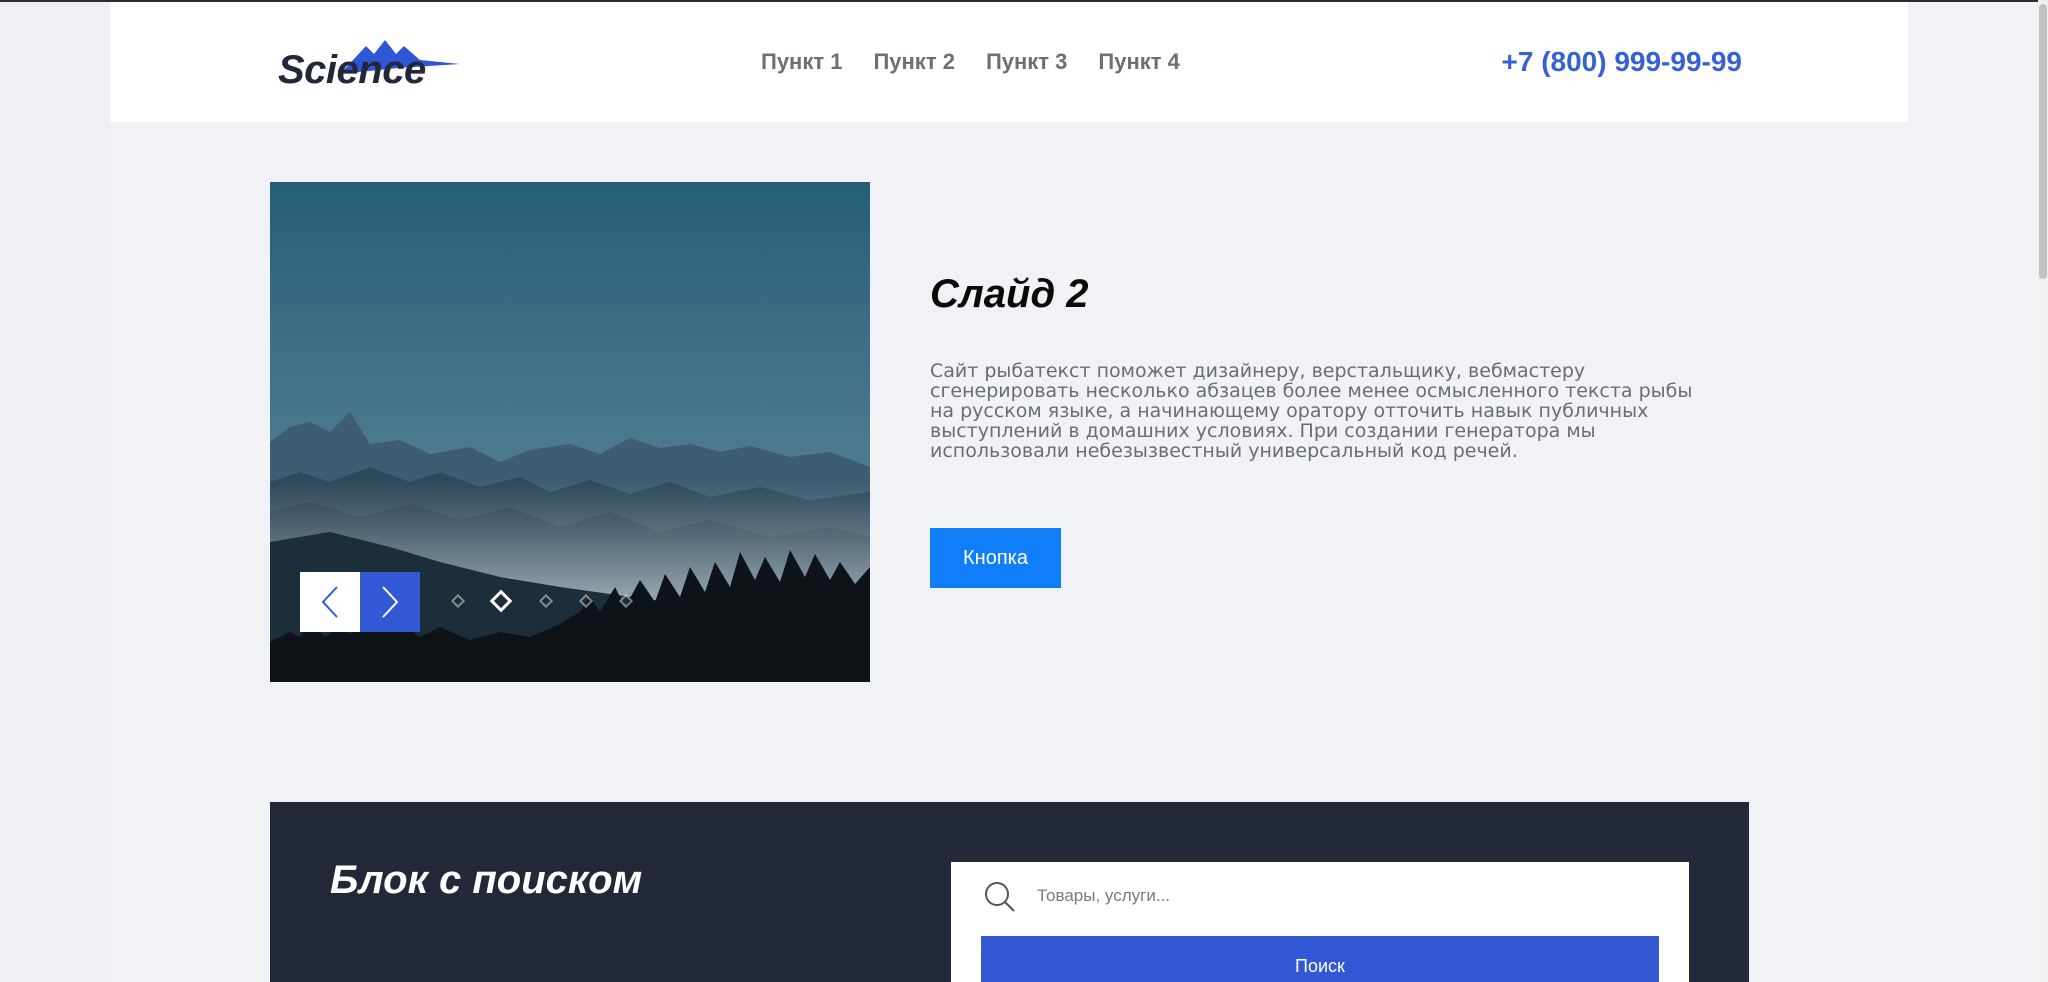 The width and height of the screenshot is (2048, 982). Describe the element at coordinates (970, 62) in the screenshot. I see `main-nav: Пункт 1 Пункт 2 Пункт 3 Пункт 4` at that location.